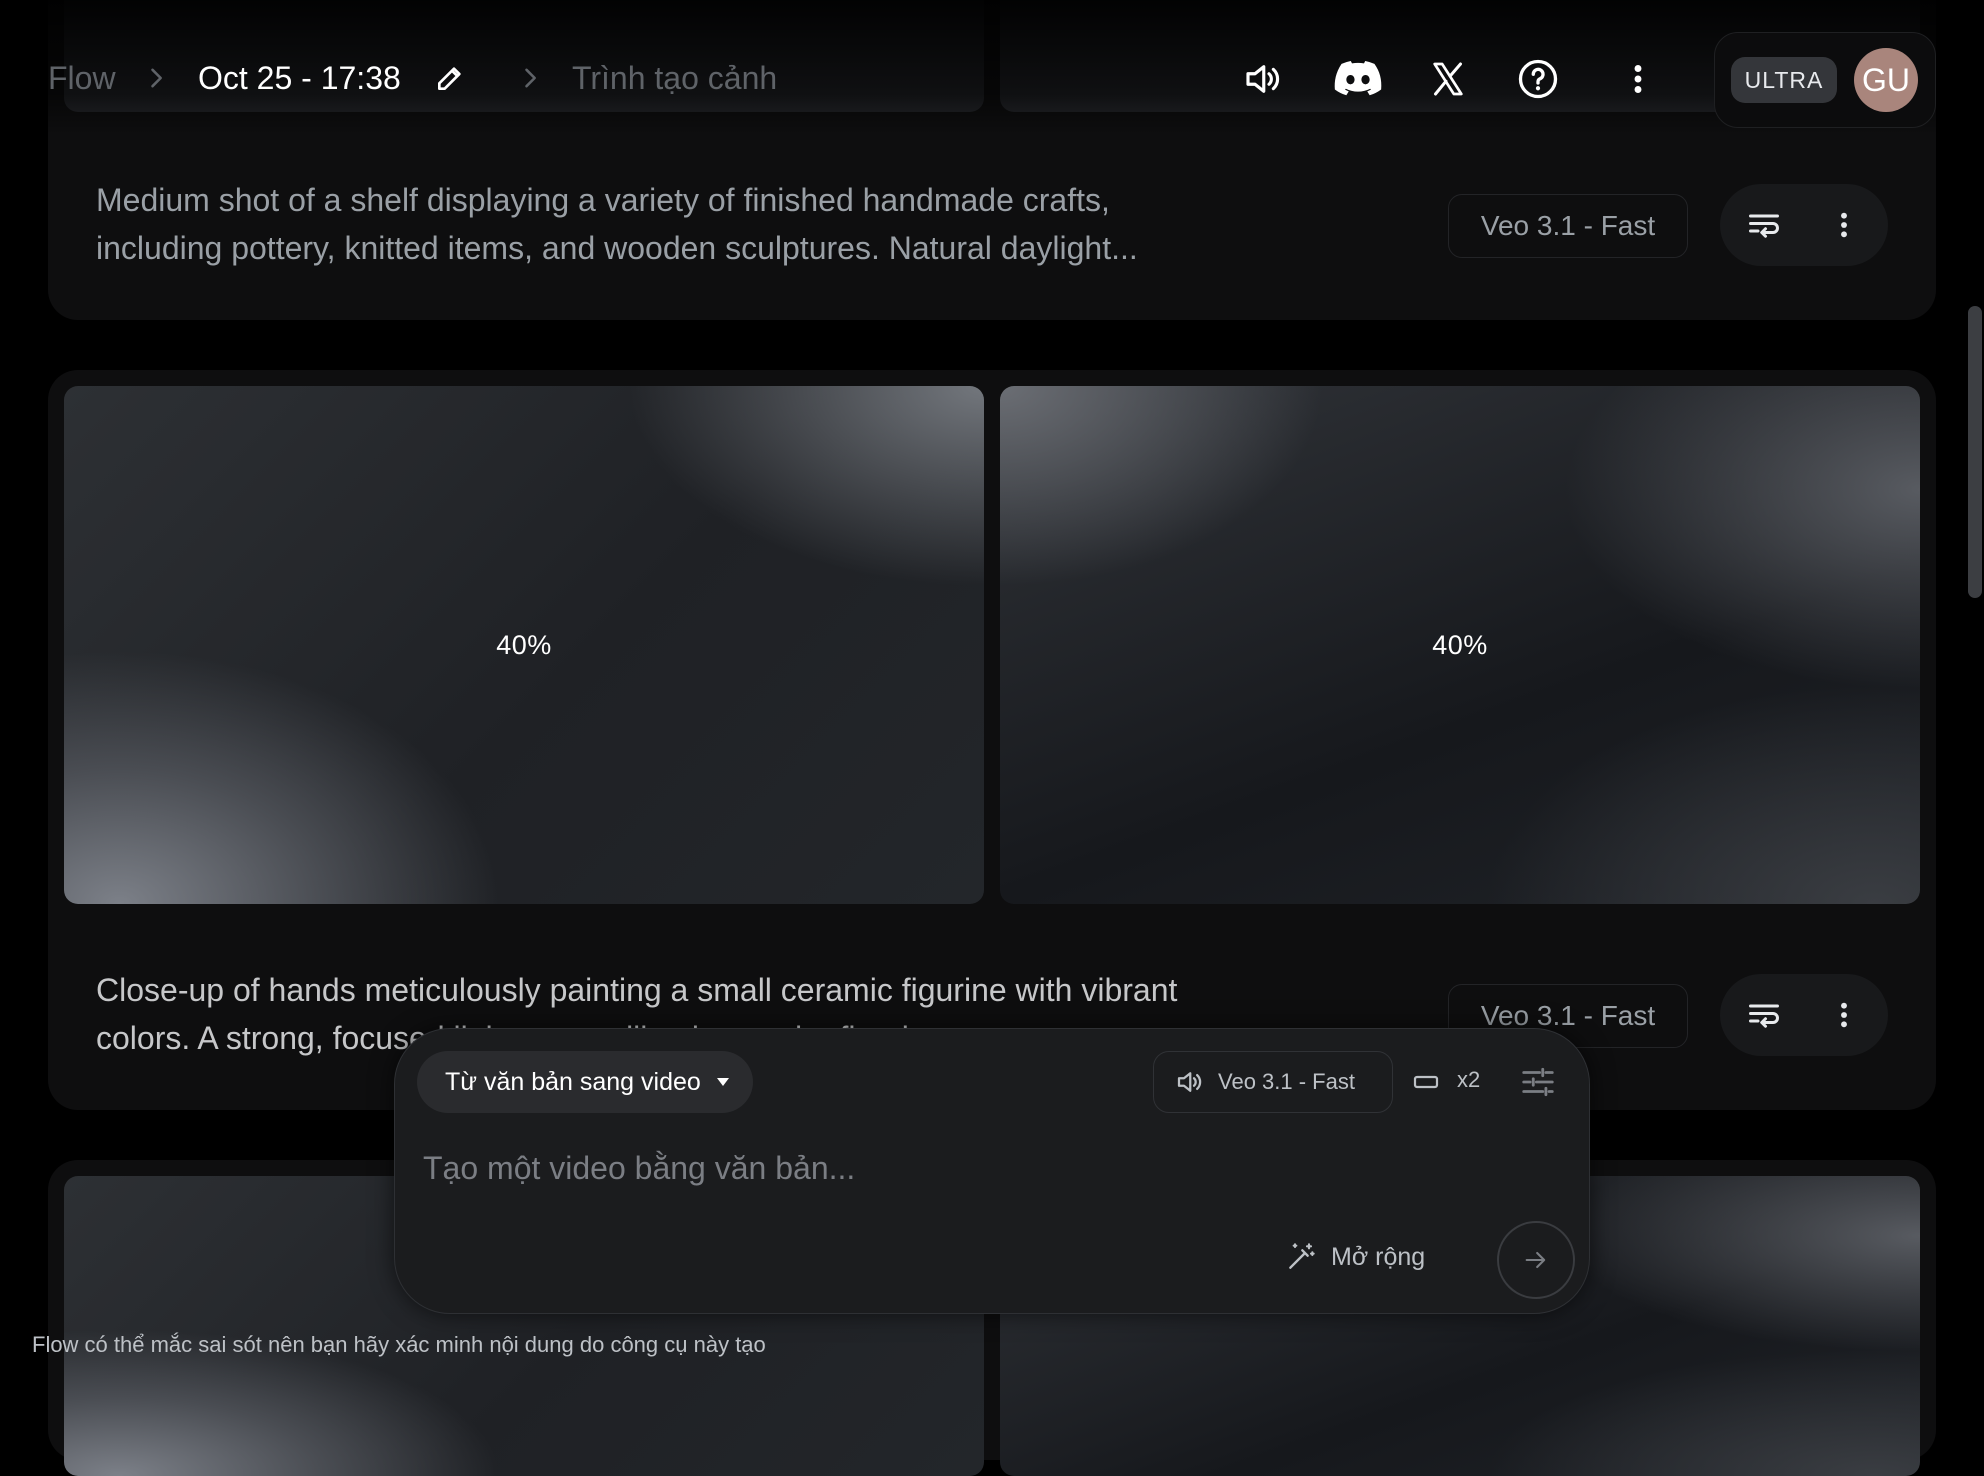 This screenshot has height=1476, width=1984. I want to click on expand-button: Mở rộng, so click(1355, 1257).